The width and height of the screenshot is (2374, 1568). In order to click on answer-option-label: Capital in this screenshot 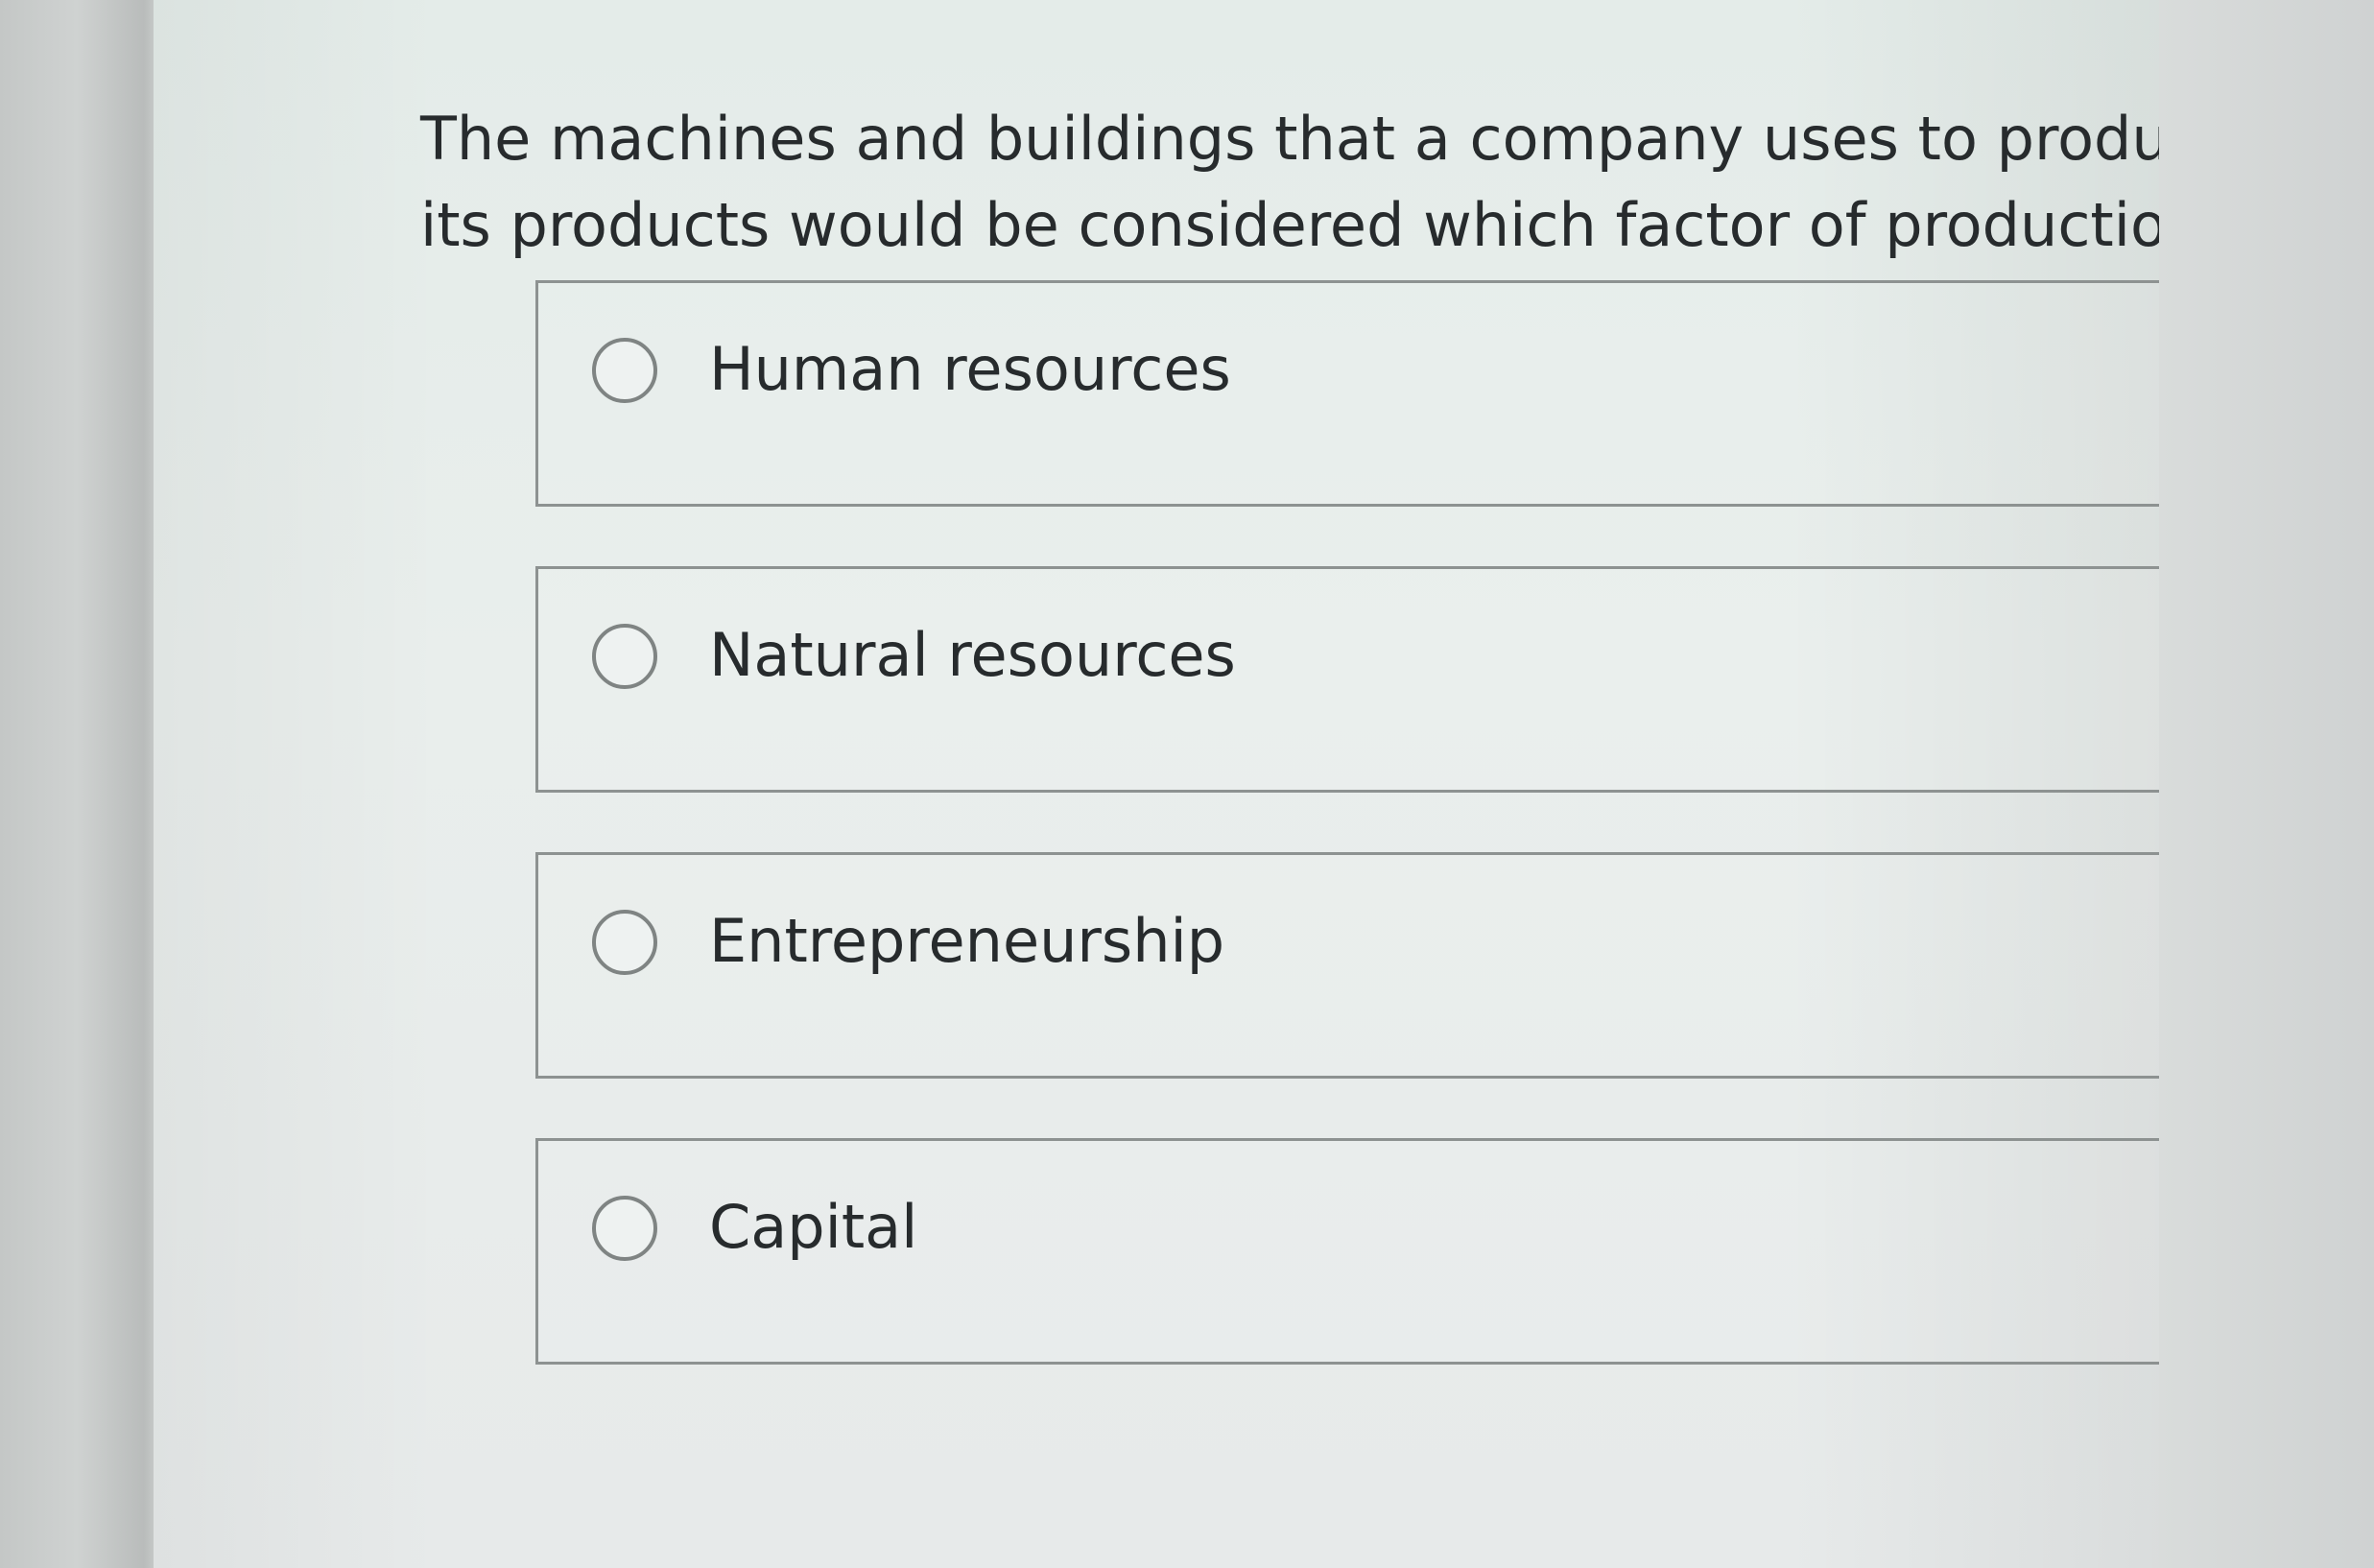, I will do `click(813, 1227)`.